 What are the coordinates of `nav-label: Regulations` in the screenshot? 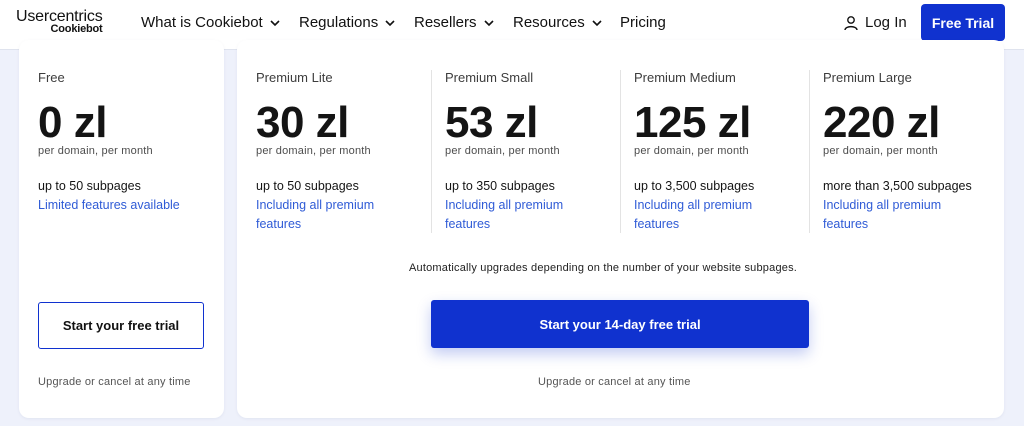 It's located at (339, 22).